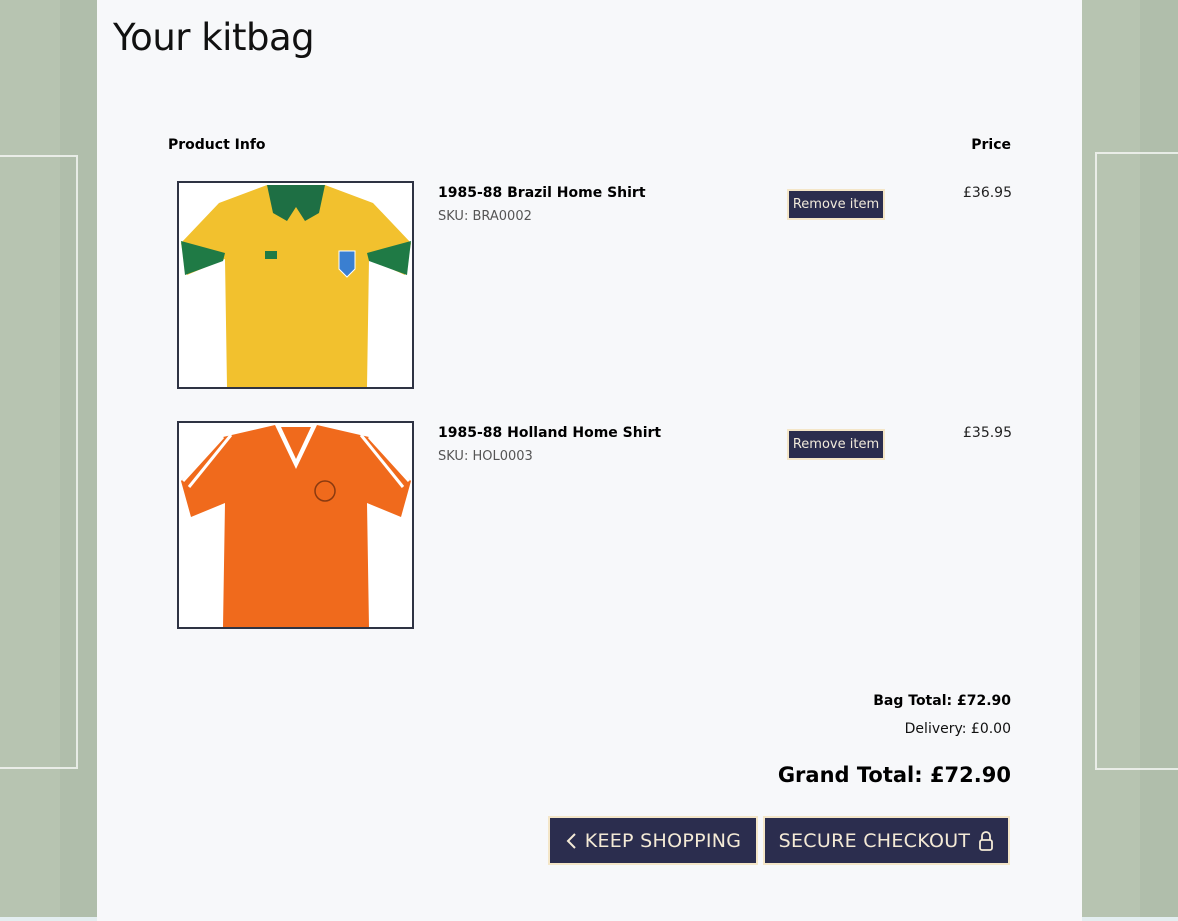 This screenshot has width=1178, height=921. What do you see at coordinates (549, 433) in the screenshot?
I see `product-name: 1985-88 Holland Home Shirt` at bounding box center [549, 433].